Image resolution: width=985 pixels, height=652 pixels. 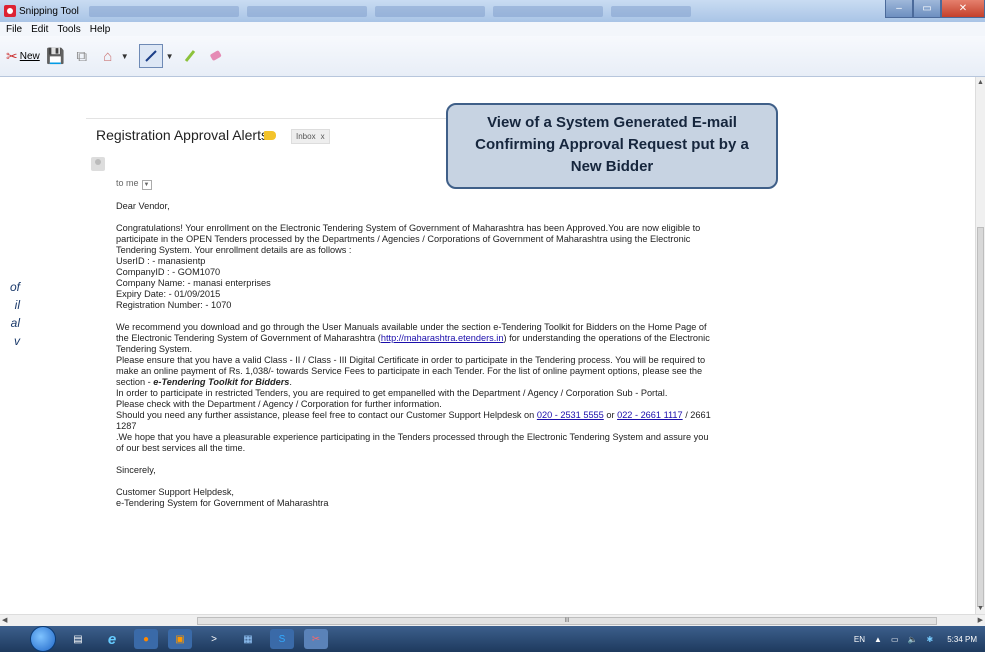 What do you see at coordinates (100, 29) in the screenshot?
I see `menu-help: Help` at bounding box center [100, 29].